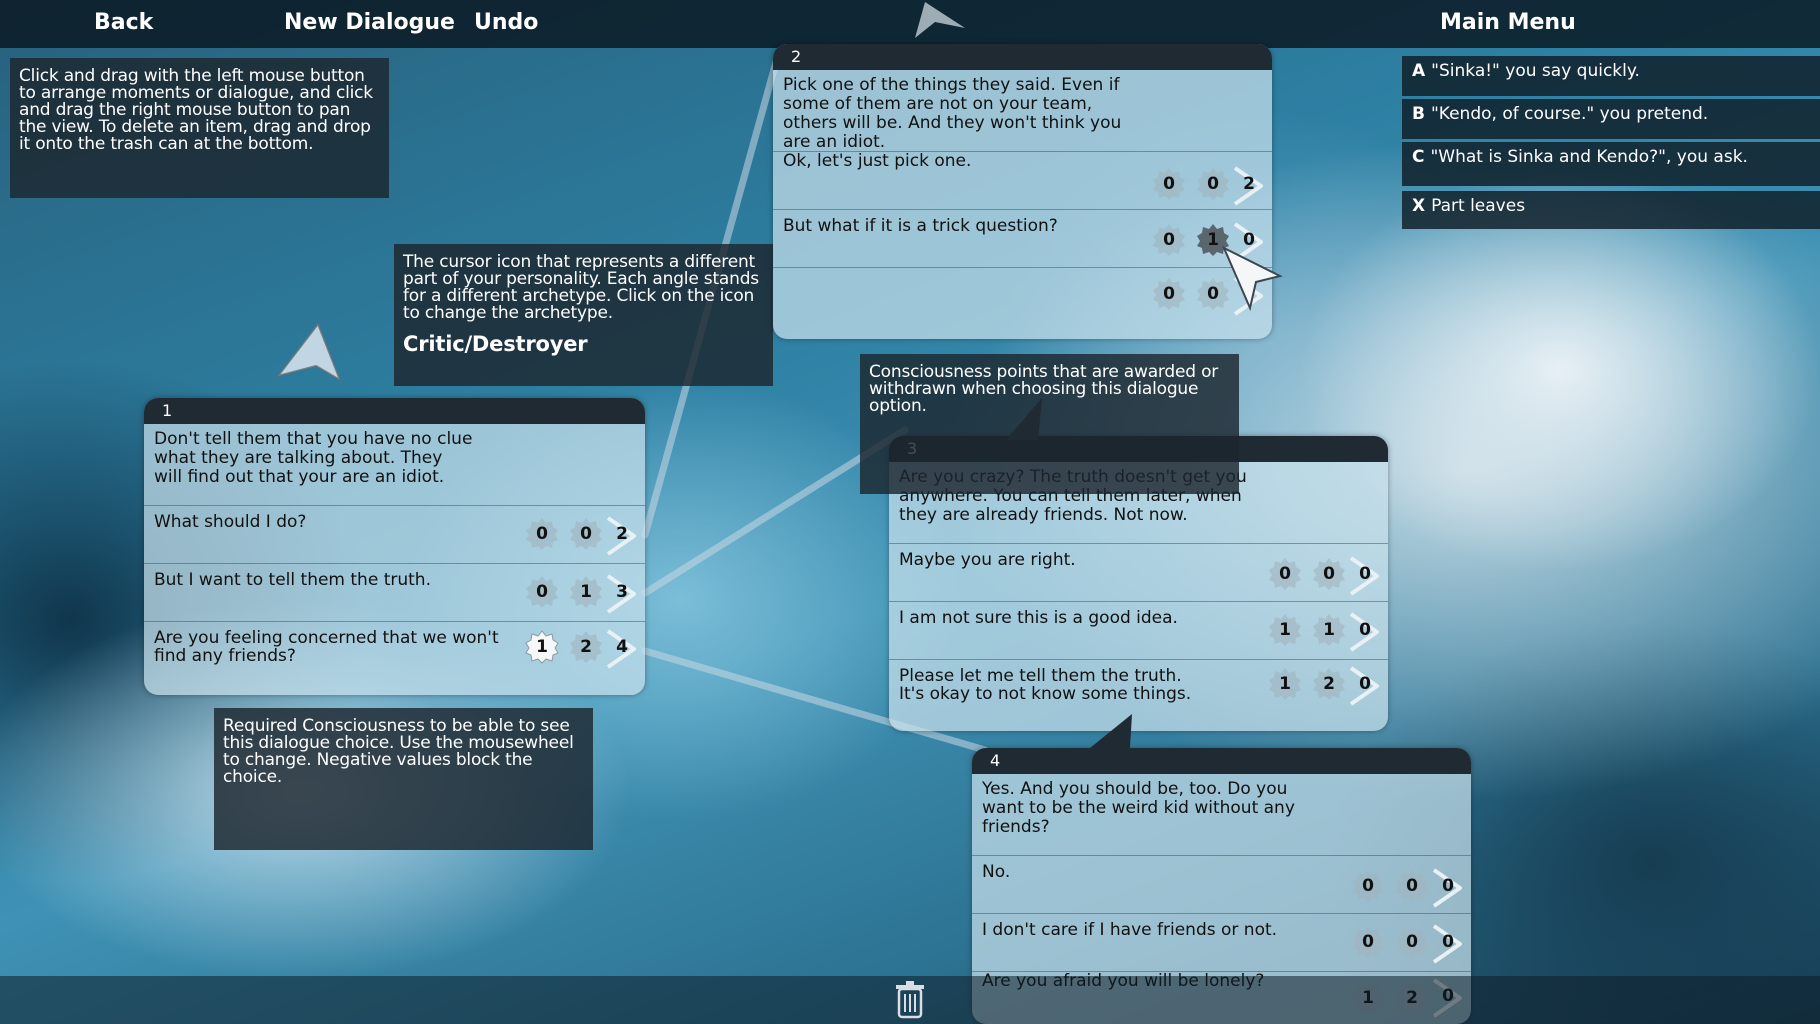 This screenshot has width=1820, height=1024. What do you see at coordinates (796, 56) in the screenshot?
I see `node-id: 2` at bounding box center [796, 56].